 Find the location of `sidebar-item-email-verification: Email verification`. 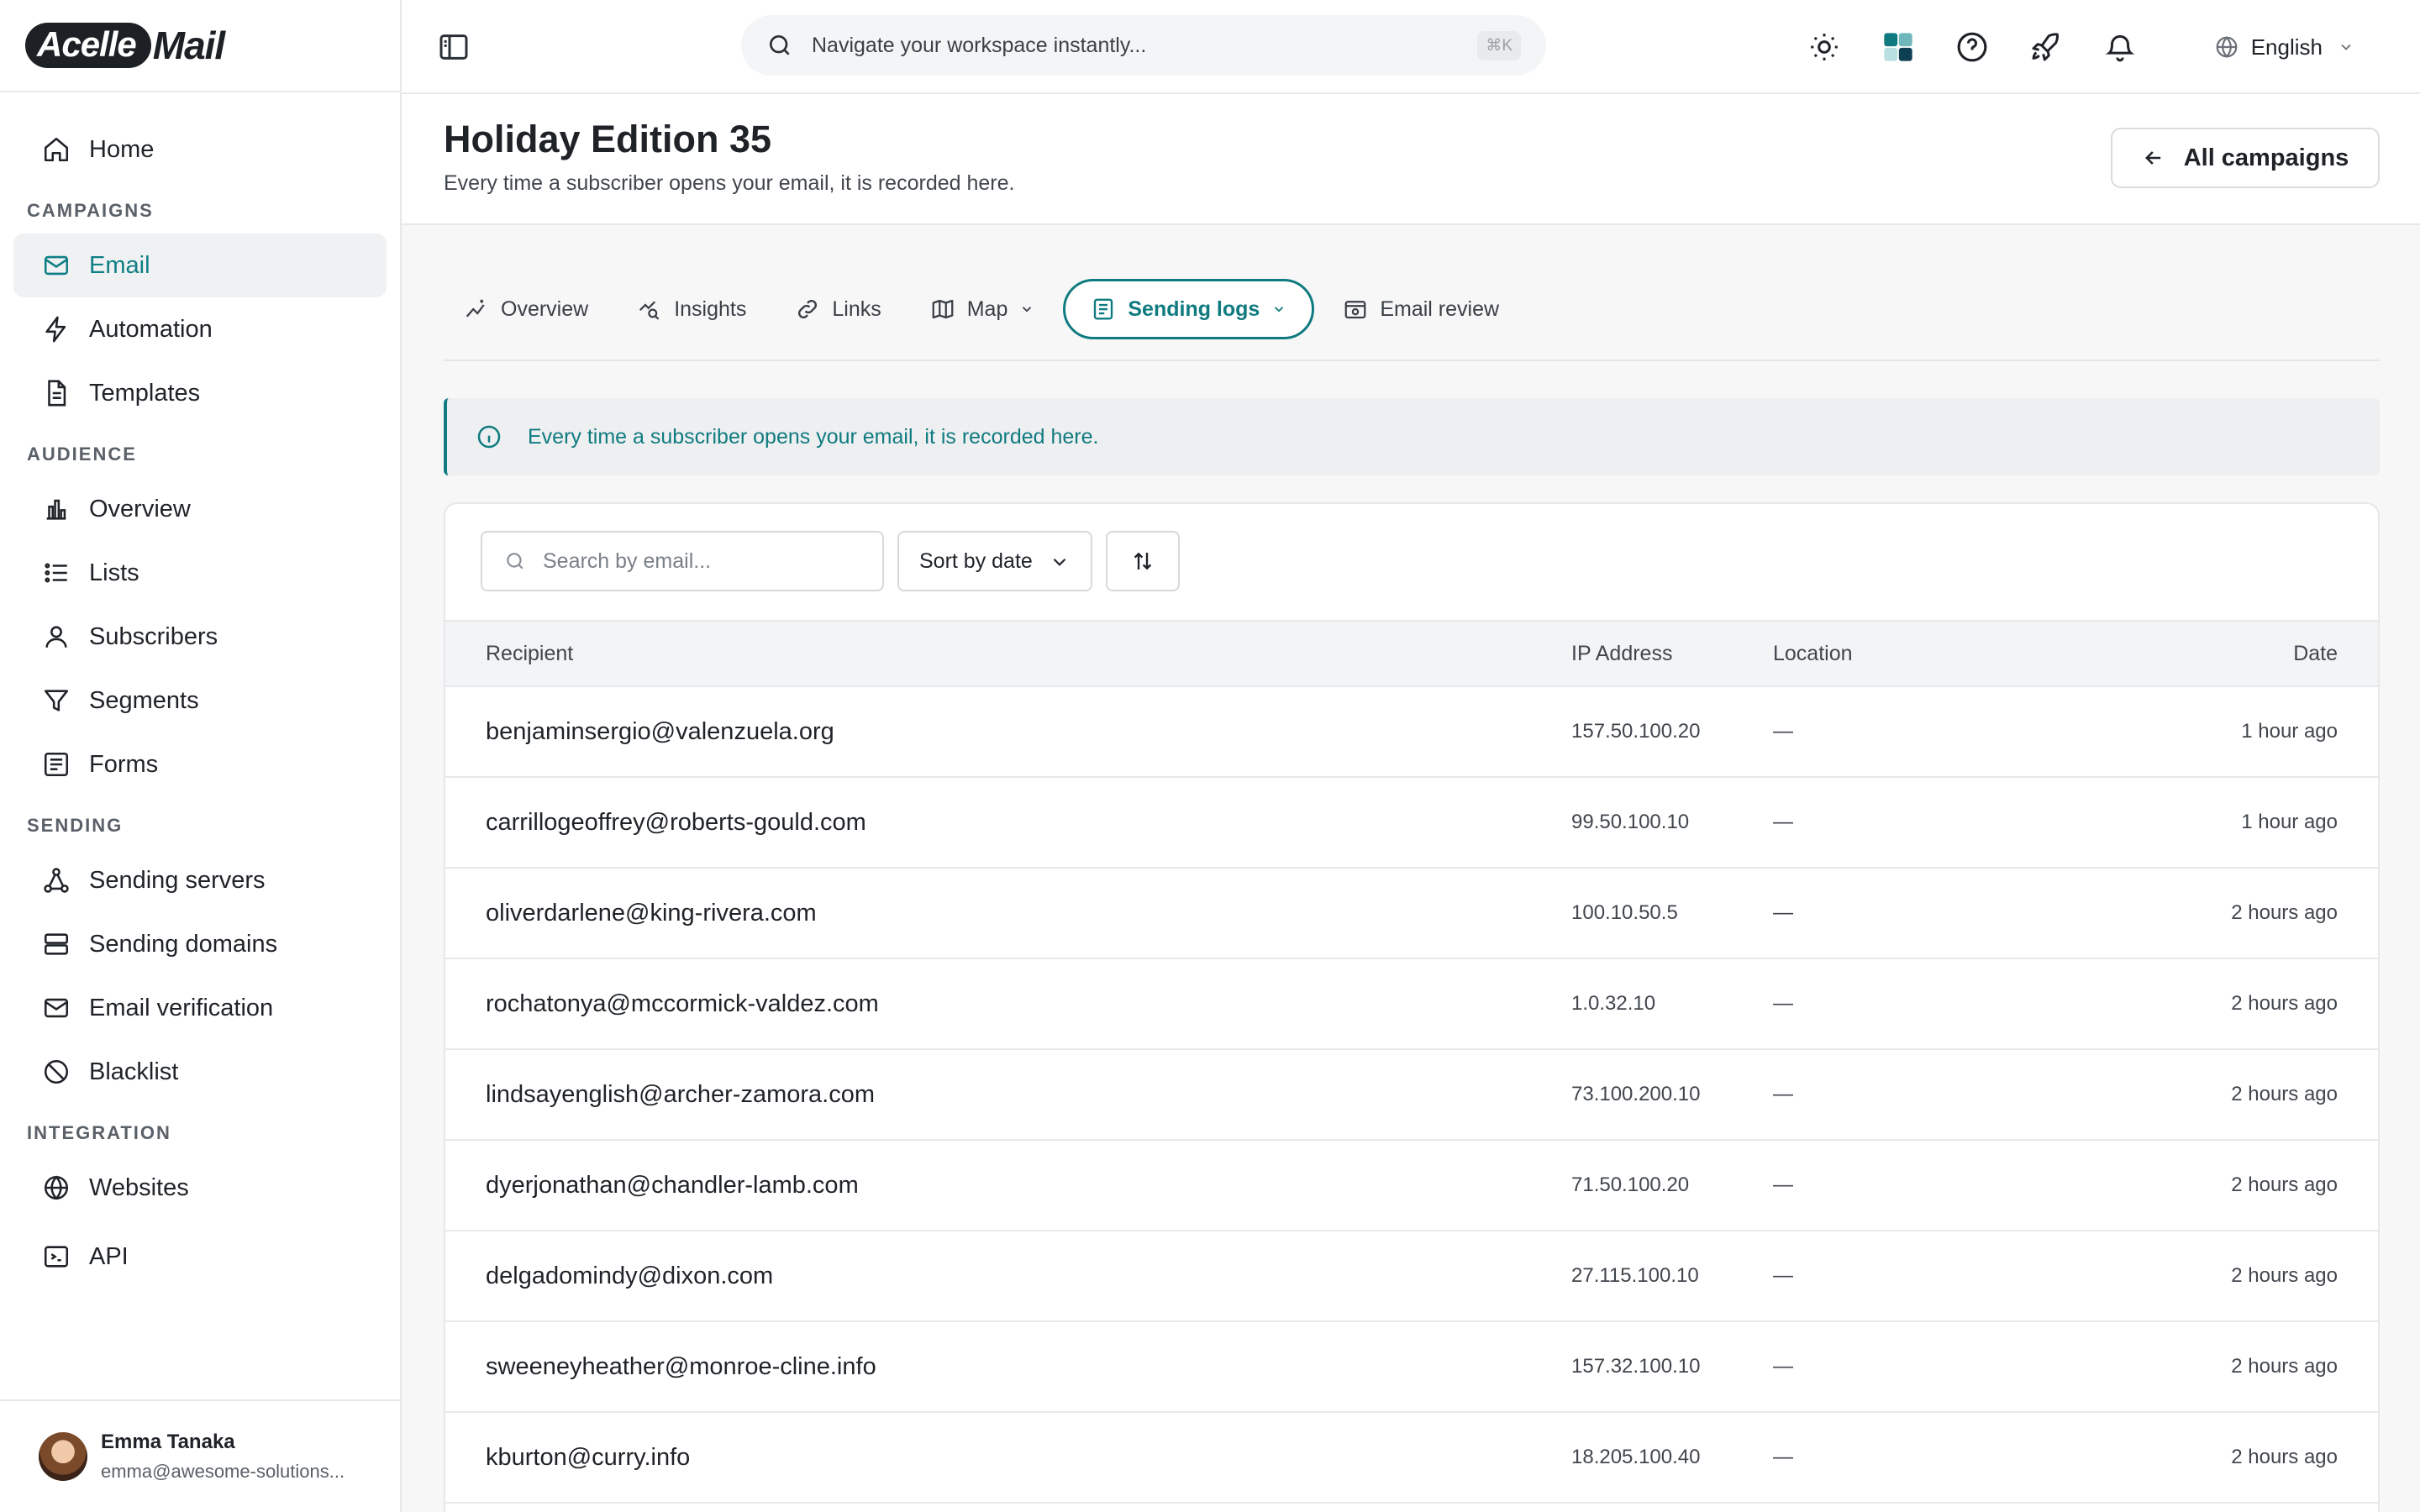

sidebar-item-email-verification: Email verification is located at coordinates (200, 1008).